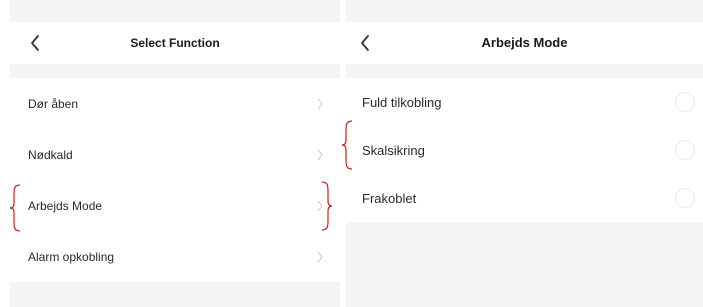 This screenshot has width=703, height=307. I want to click on option-label: Fuld tilkobling, so click(402, 102).